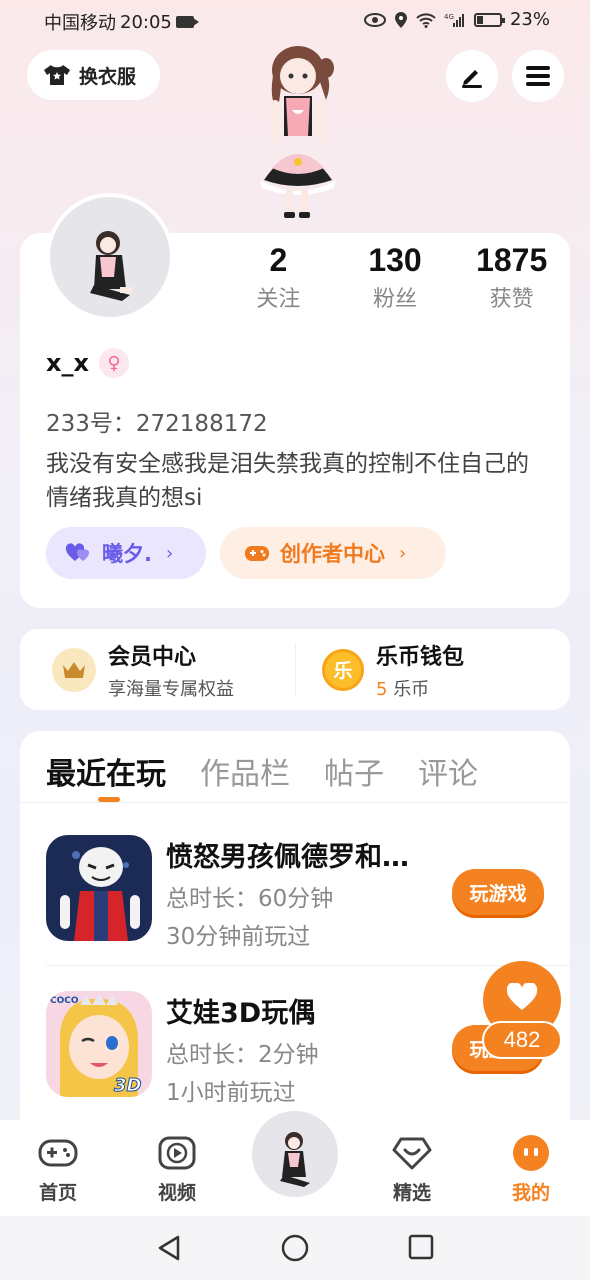 This screenshot has width=590, height=1280. What do you see at coordinates (106, 771) in the screenshot?
I see `tab-recent: 最近在玩` at bounding box center [106, 771].